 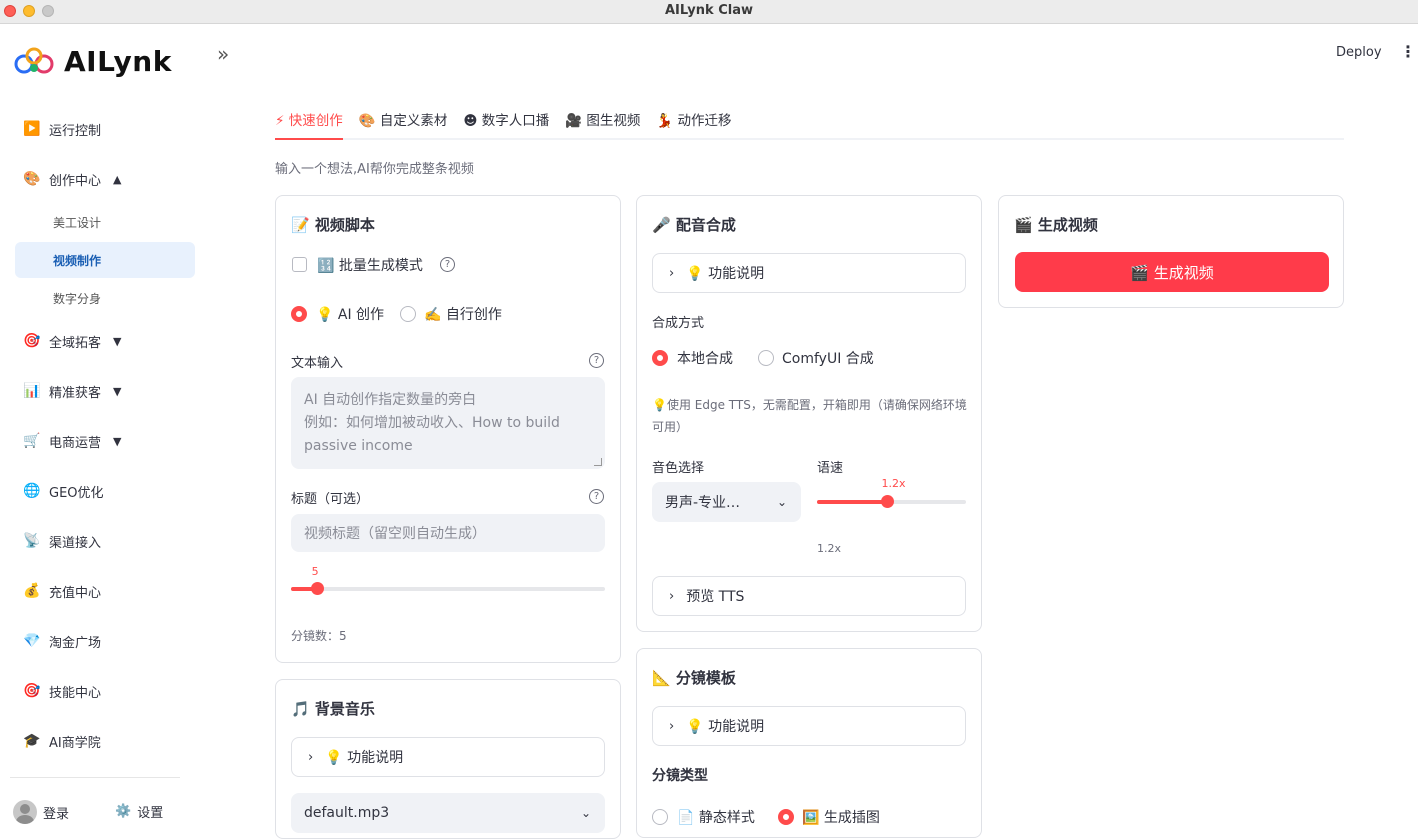 I want to click on music-card: 🎵 背景音乐 › 💡 功能说明 default.mp3 ⌄, so click(x=448, y=759).